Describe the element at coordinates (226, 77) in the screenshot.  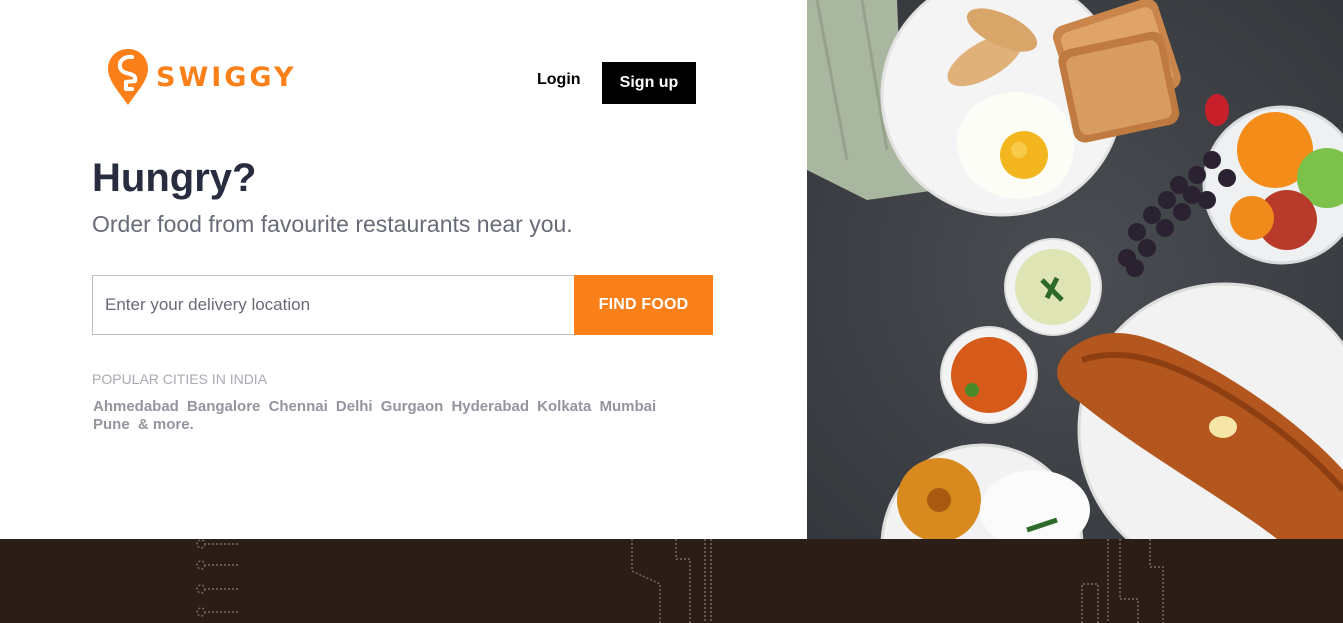
I see `brand-name: SWIGGY` at that location.